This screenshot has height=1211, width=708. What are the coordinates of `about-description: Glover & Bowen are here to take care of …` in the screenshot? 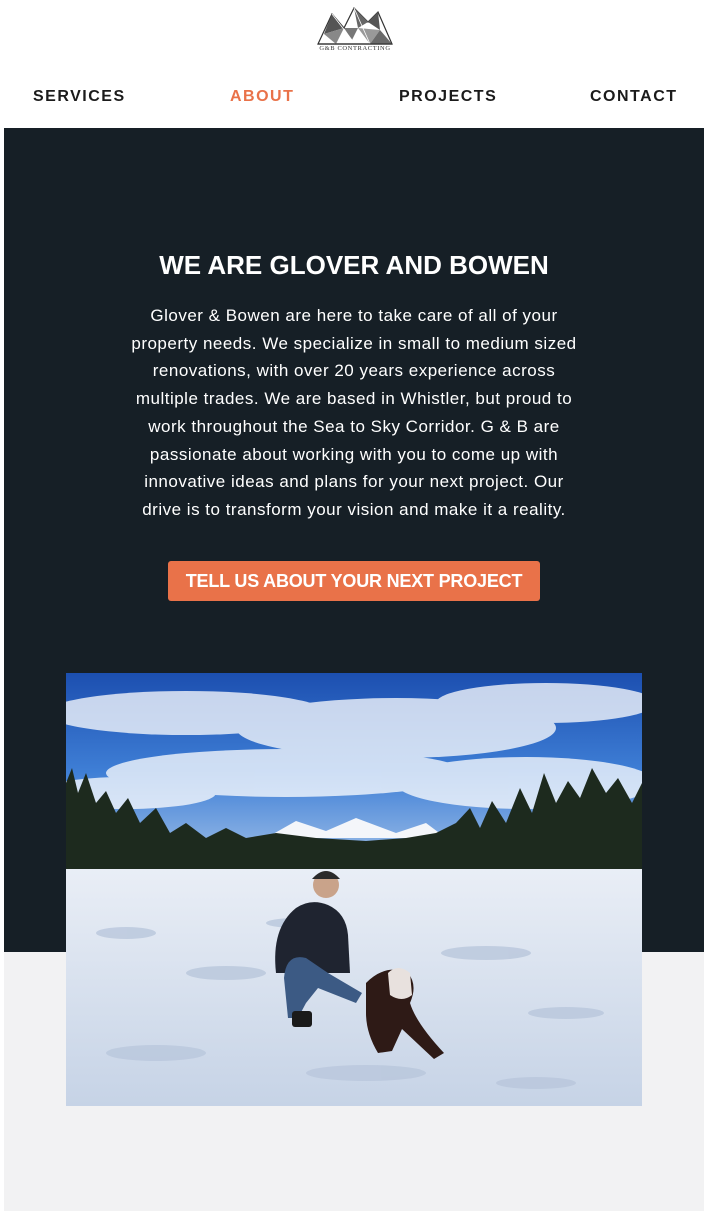 It's located at (354, 412).